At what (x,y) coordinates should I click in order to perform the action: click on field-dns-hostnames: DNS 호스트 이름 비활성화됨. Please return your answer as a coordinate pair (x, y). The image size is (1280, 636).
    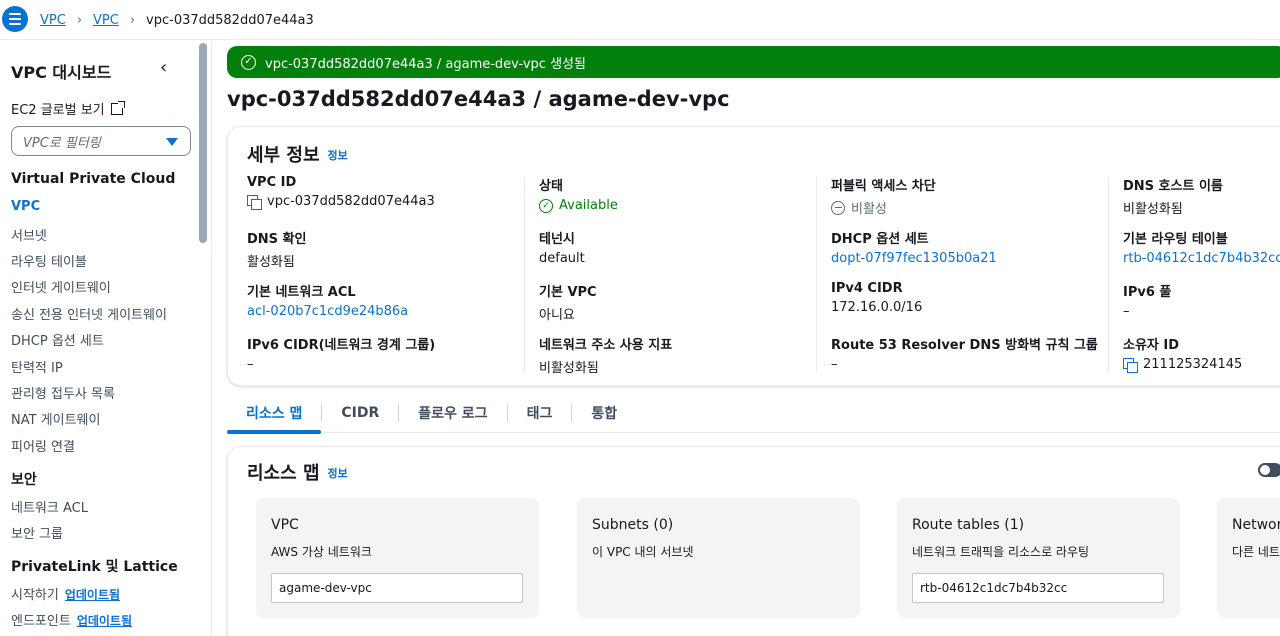
    Looking at the image, I should click on (1173, 196).